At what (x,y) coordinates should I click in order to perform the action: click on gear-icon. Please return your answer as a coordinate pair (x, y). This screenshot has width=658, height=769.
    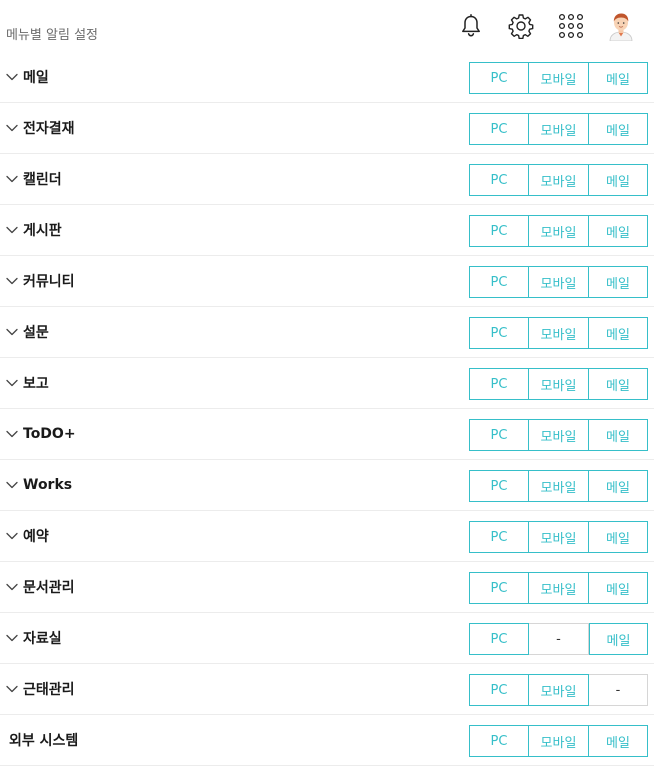
    Looking at the image, I should click on (521, 26).